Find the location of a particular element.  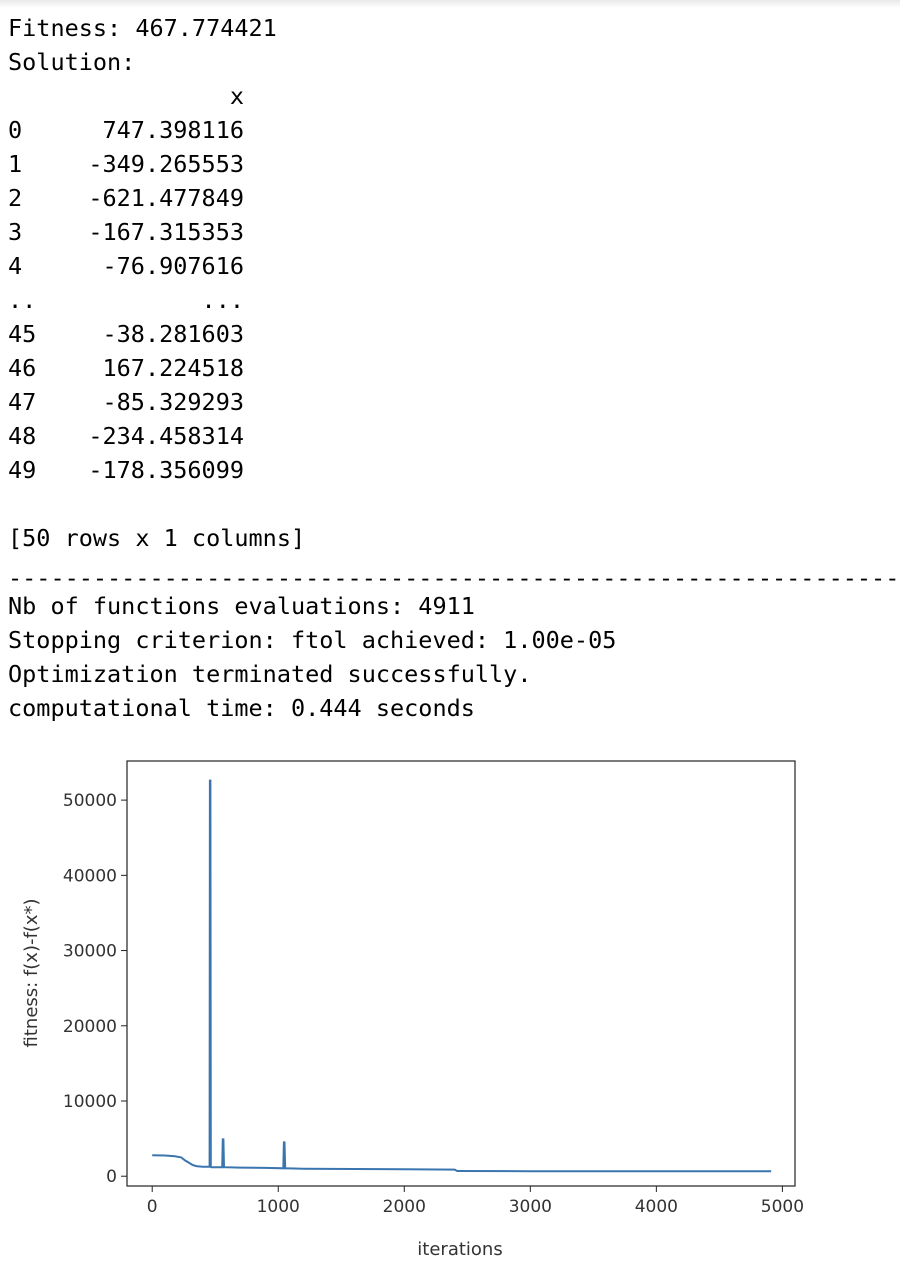

table-row: 1 -349.265553 is located at coordinates (126, 164).